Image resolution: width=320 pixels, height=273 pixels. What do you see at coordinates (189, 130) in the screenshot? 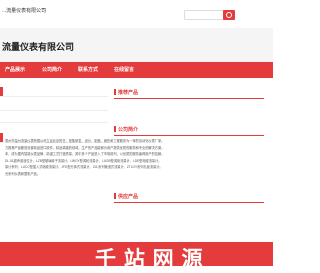
I see `intro-section-header: 公司简介` at bounding box center [189, 130].